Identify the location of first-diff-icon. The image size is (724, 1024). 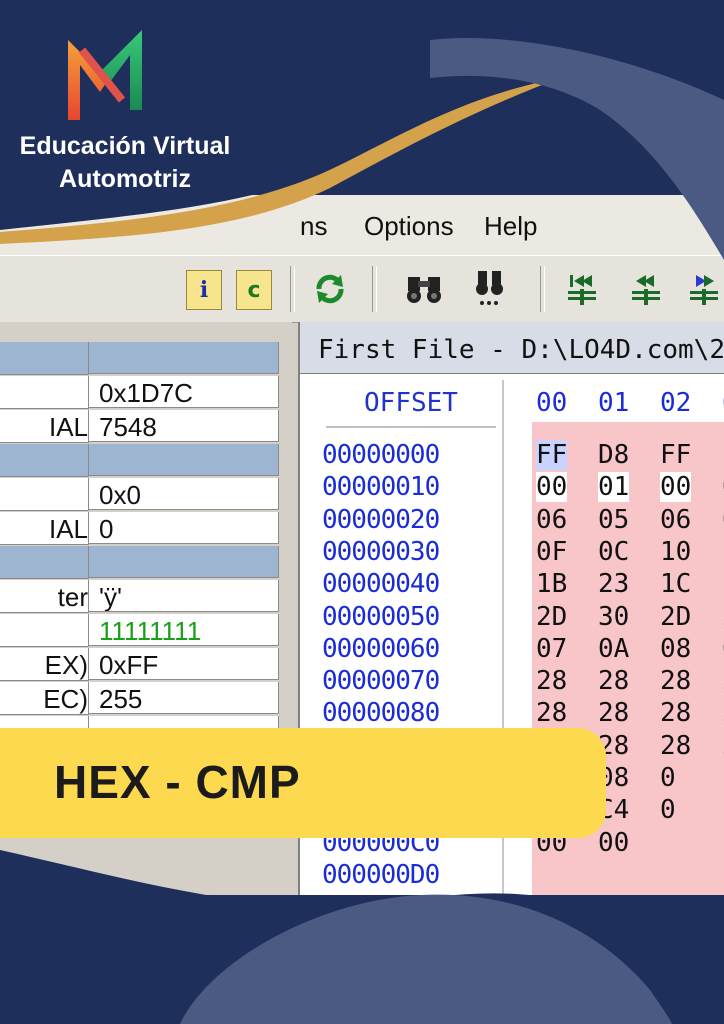
(582, 290).